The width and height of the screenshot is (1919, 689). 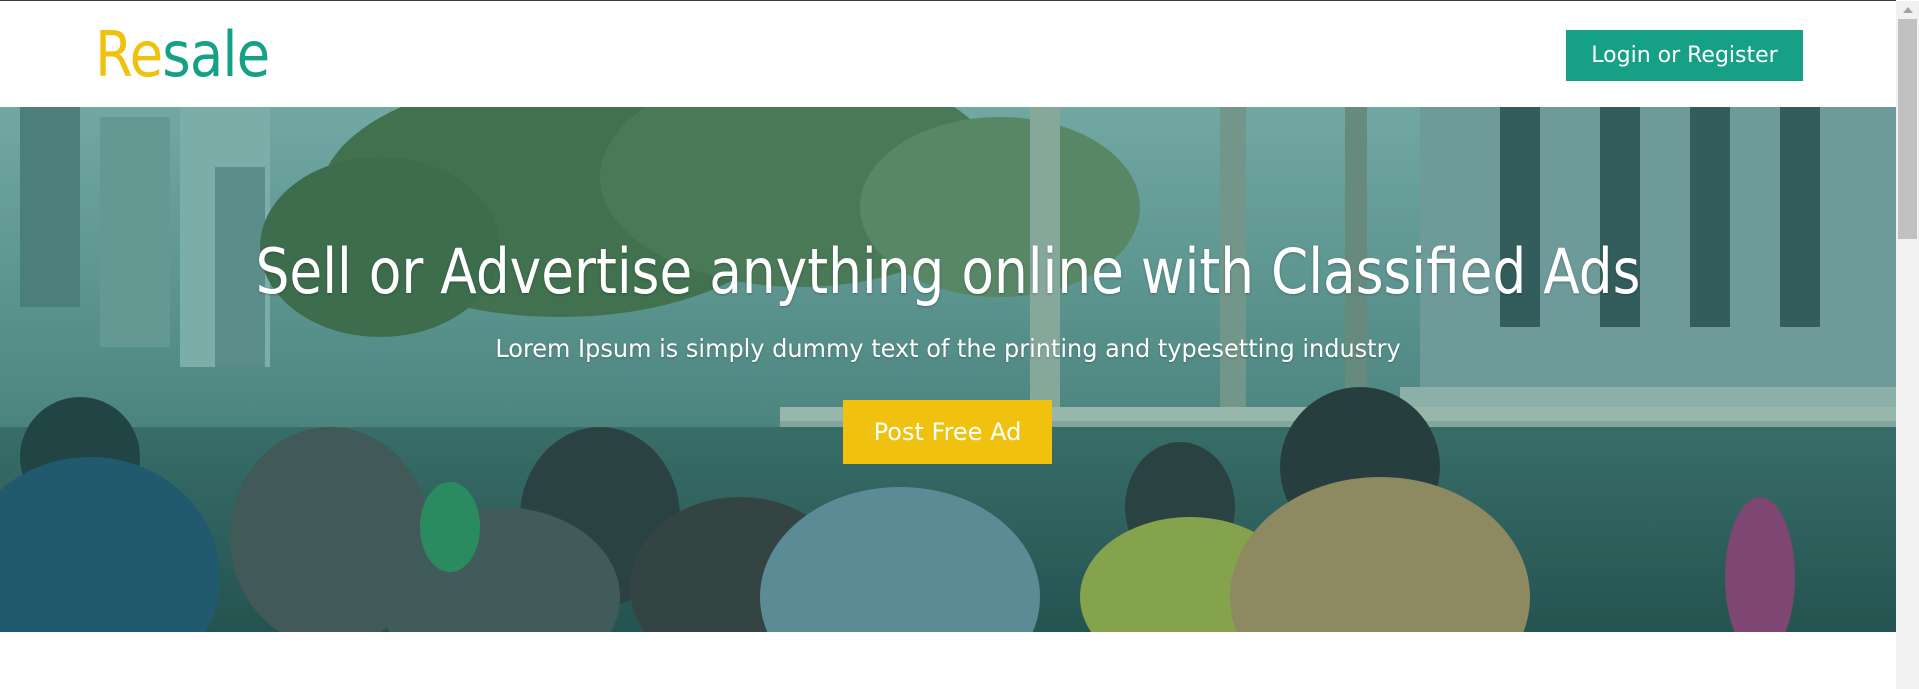 I want to click on site-logo: Resale, so click(x=182, y=55).